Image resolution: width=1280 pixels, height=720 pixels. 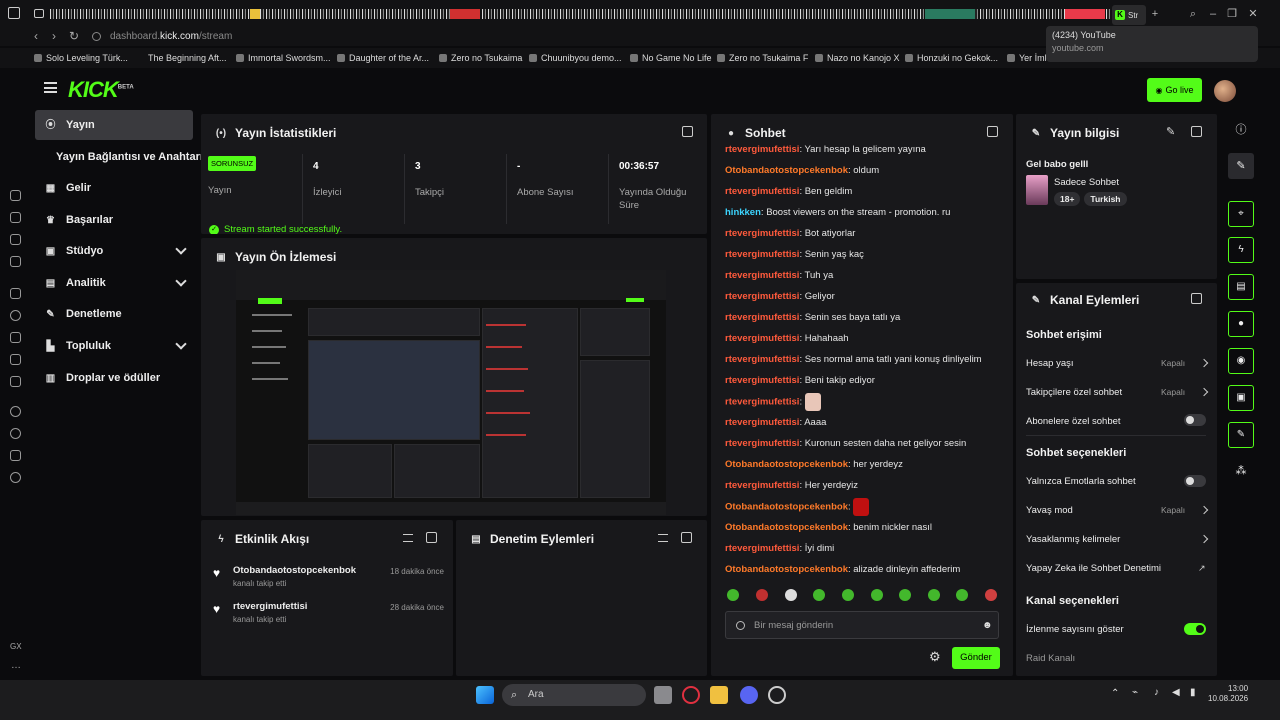 I want to click on gx-label-icon: GX, so click(x=16, y=646).